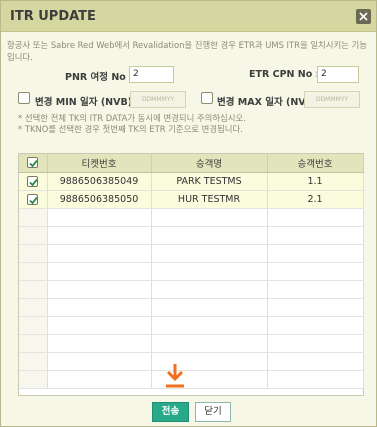 The width and height of the screenshot is (377, 427). I want to click on dialog-footer: 전송 닫기, so click(188, 411).